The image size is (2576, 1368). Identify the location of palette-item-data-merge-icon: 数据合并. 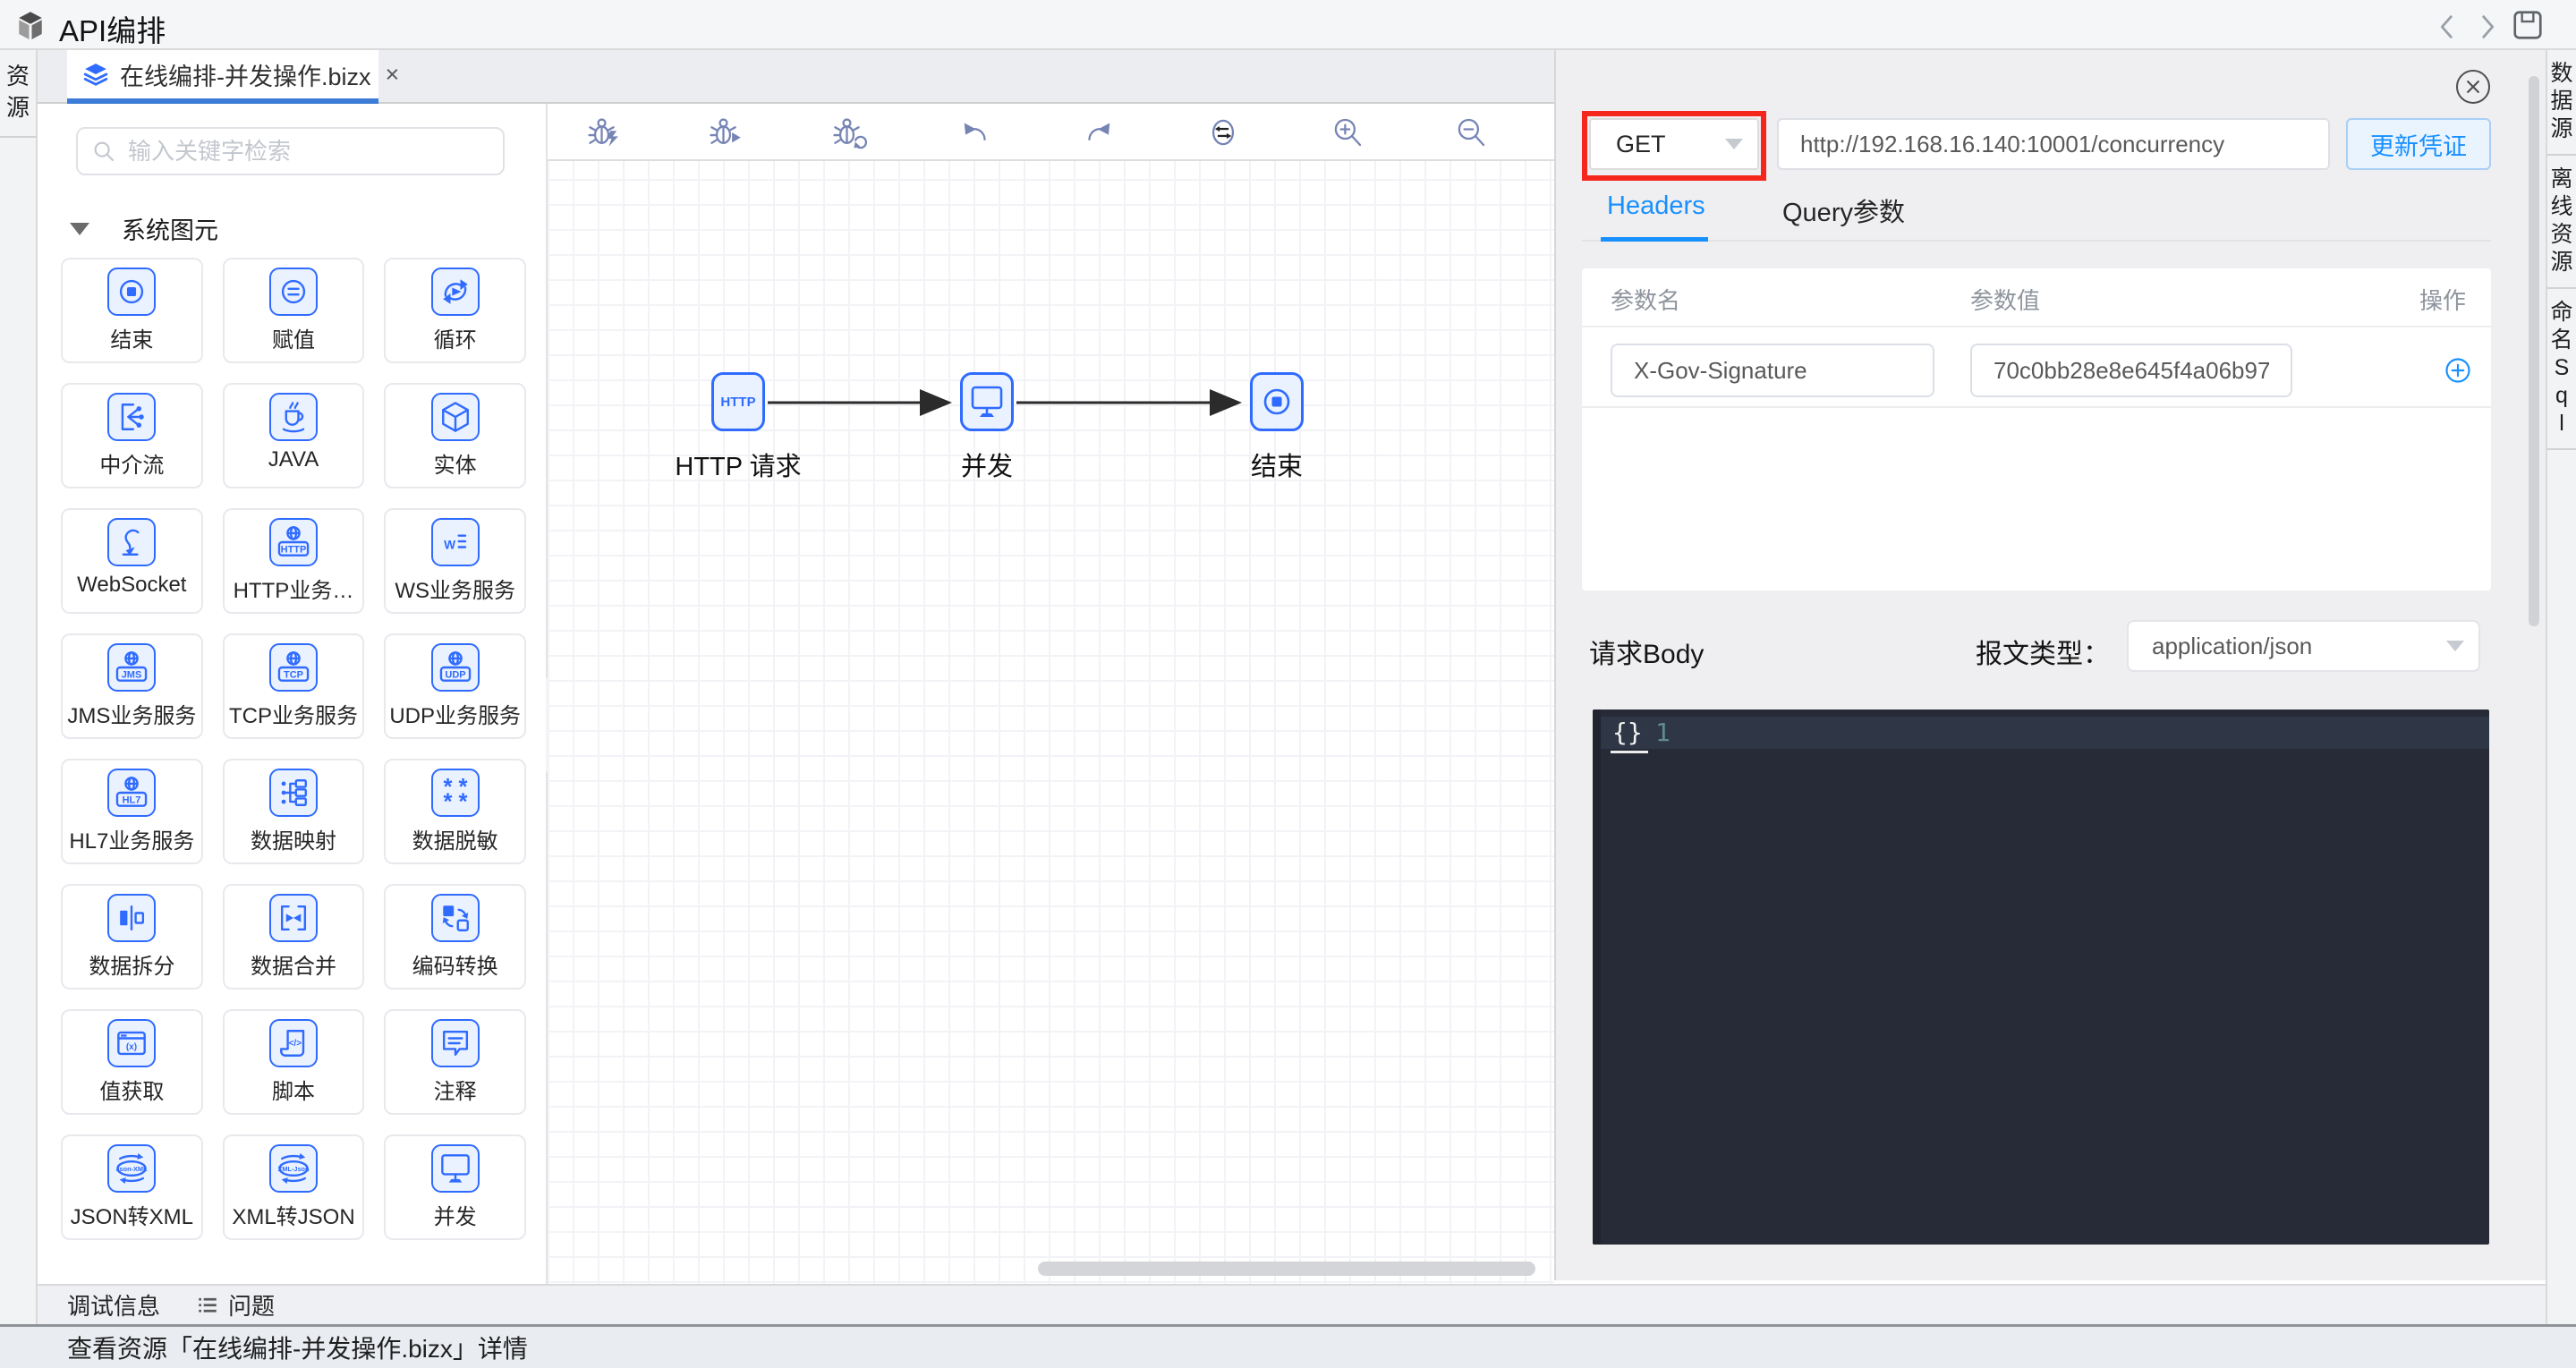
(293, 937).